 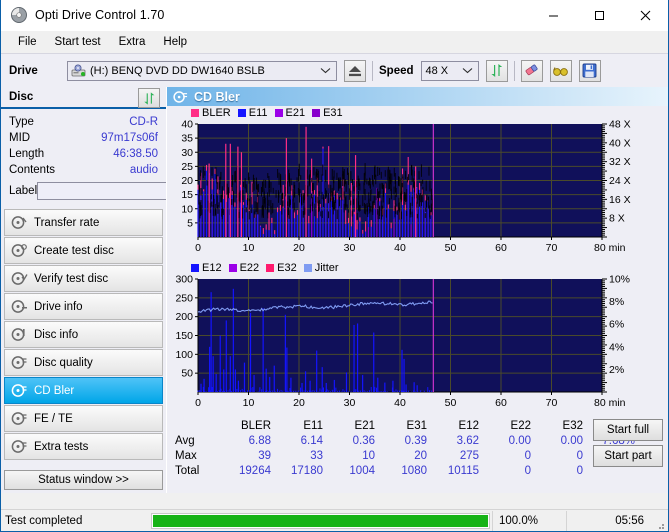 What do you see at coordinates (78, 42) in the screenshot?
I see `menu-start-test: Start test` at bounding box center [78, 42].